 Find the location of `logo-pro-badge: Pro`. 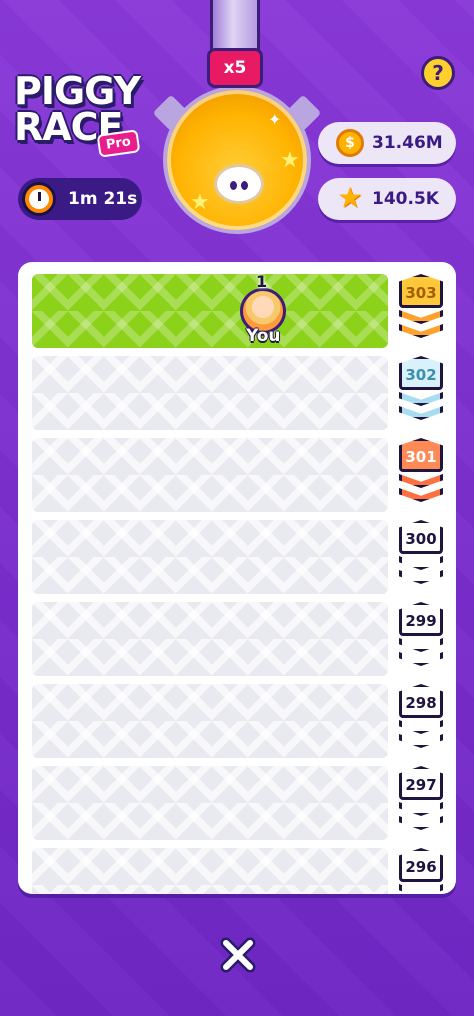

logo-pro-badge: Pro is located at coordinates (118, 143).